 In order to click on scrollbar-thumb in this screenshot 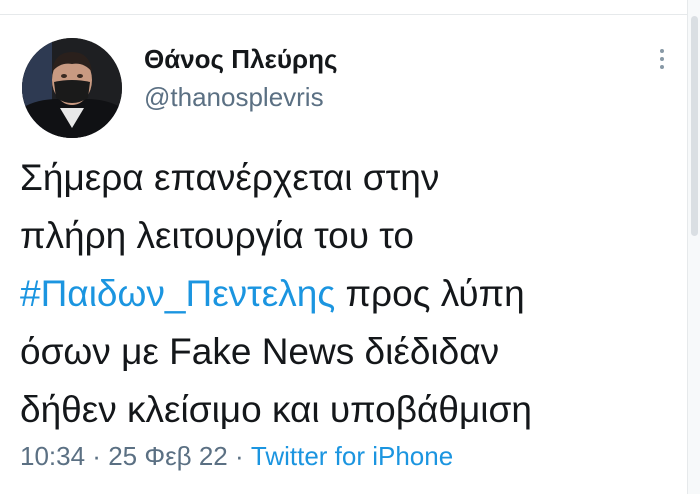, I will do `click(694, 126)`.